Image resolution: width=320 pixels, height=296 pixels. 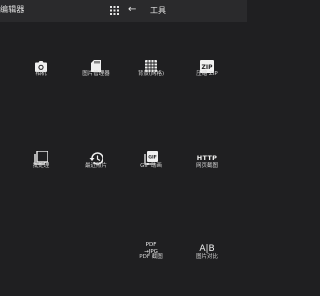 What do you see at coordinates (123, 11) in the screenshot?
I see `top-bar: 编辑器 ← 工具` at bounding box center [123, 11].